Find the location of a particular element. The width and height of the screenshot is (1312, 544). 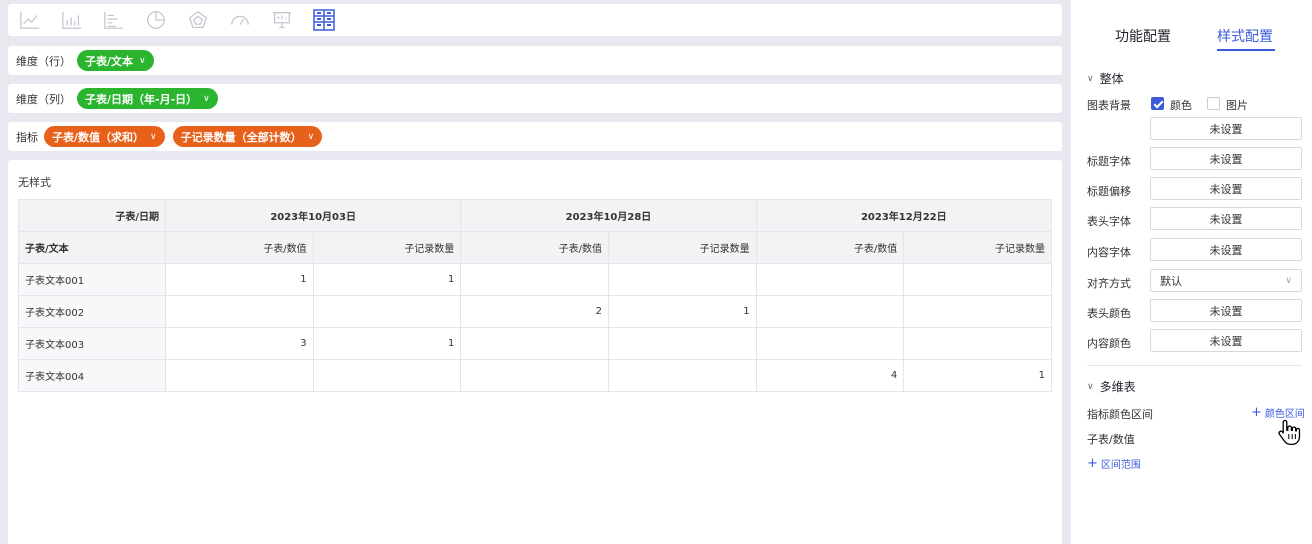

title-offset-button: 未设置 is located at coordinates (1226, 188).